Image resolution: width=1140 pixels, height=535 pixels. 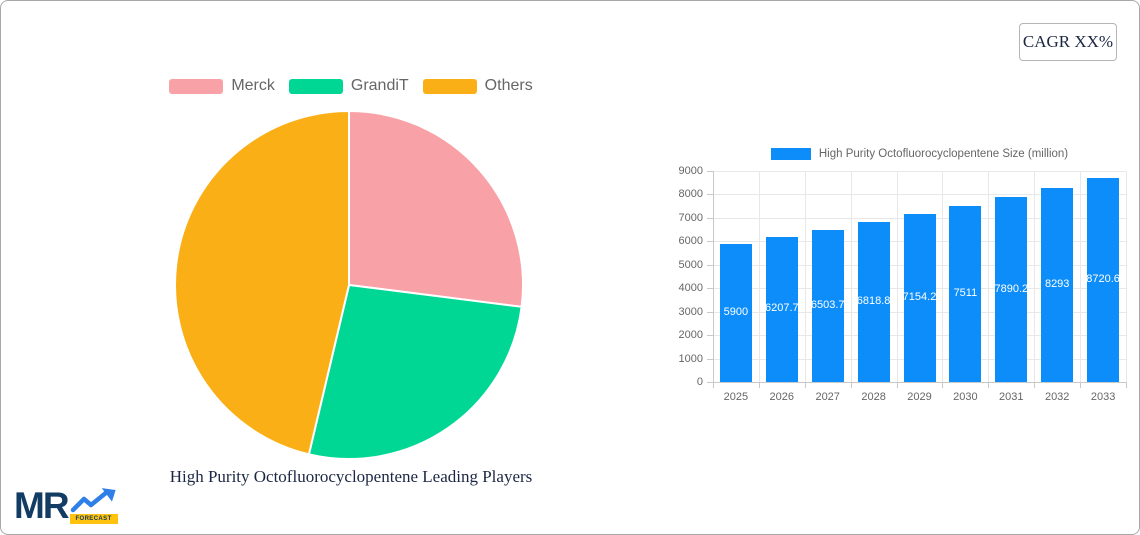 I want to click on bar-value-label: 8293, so click(x=1057, y=283).